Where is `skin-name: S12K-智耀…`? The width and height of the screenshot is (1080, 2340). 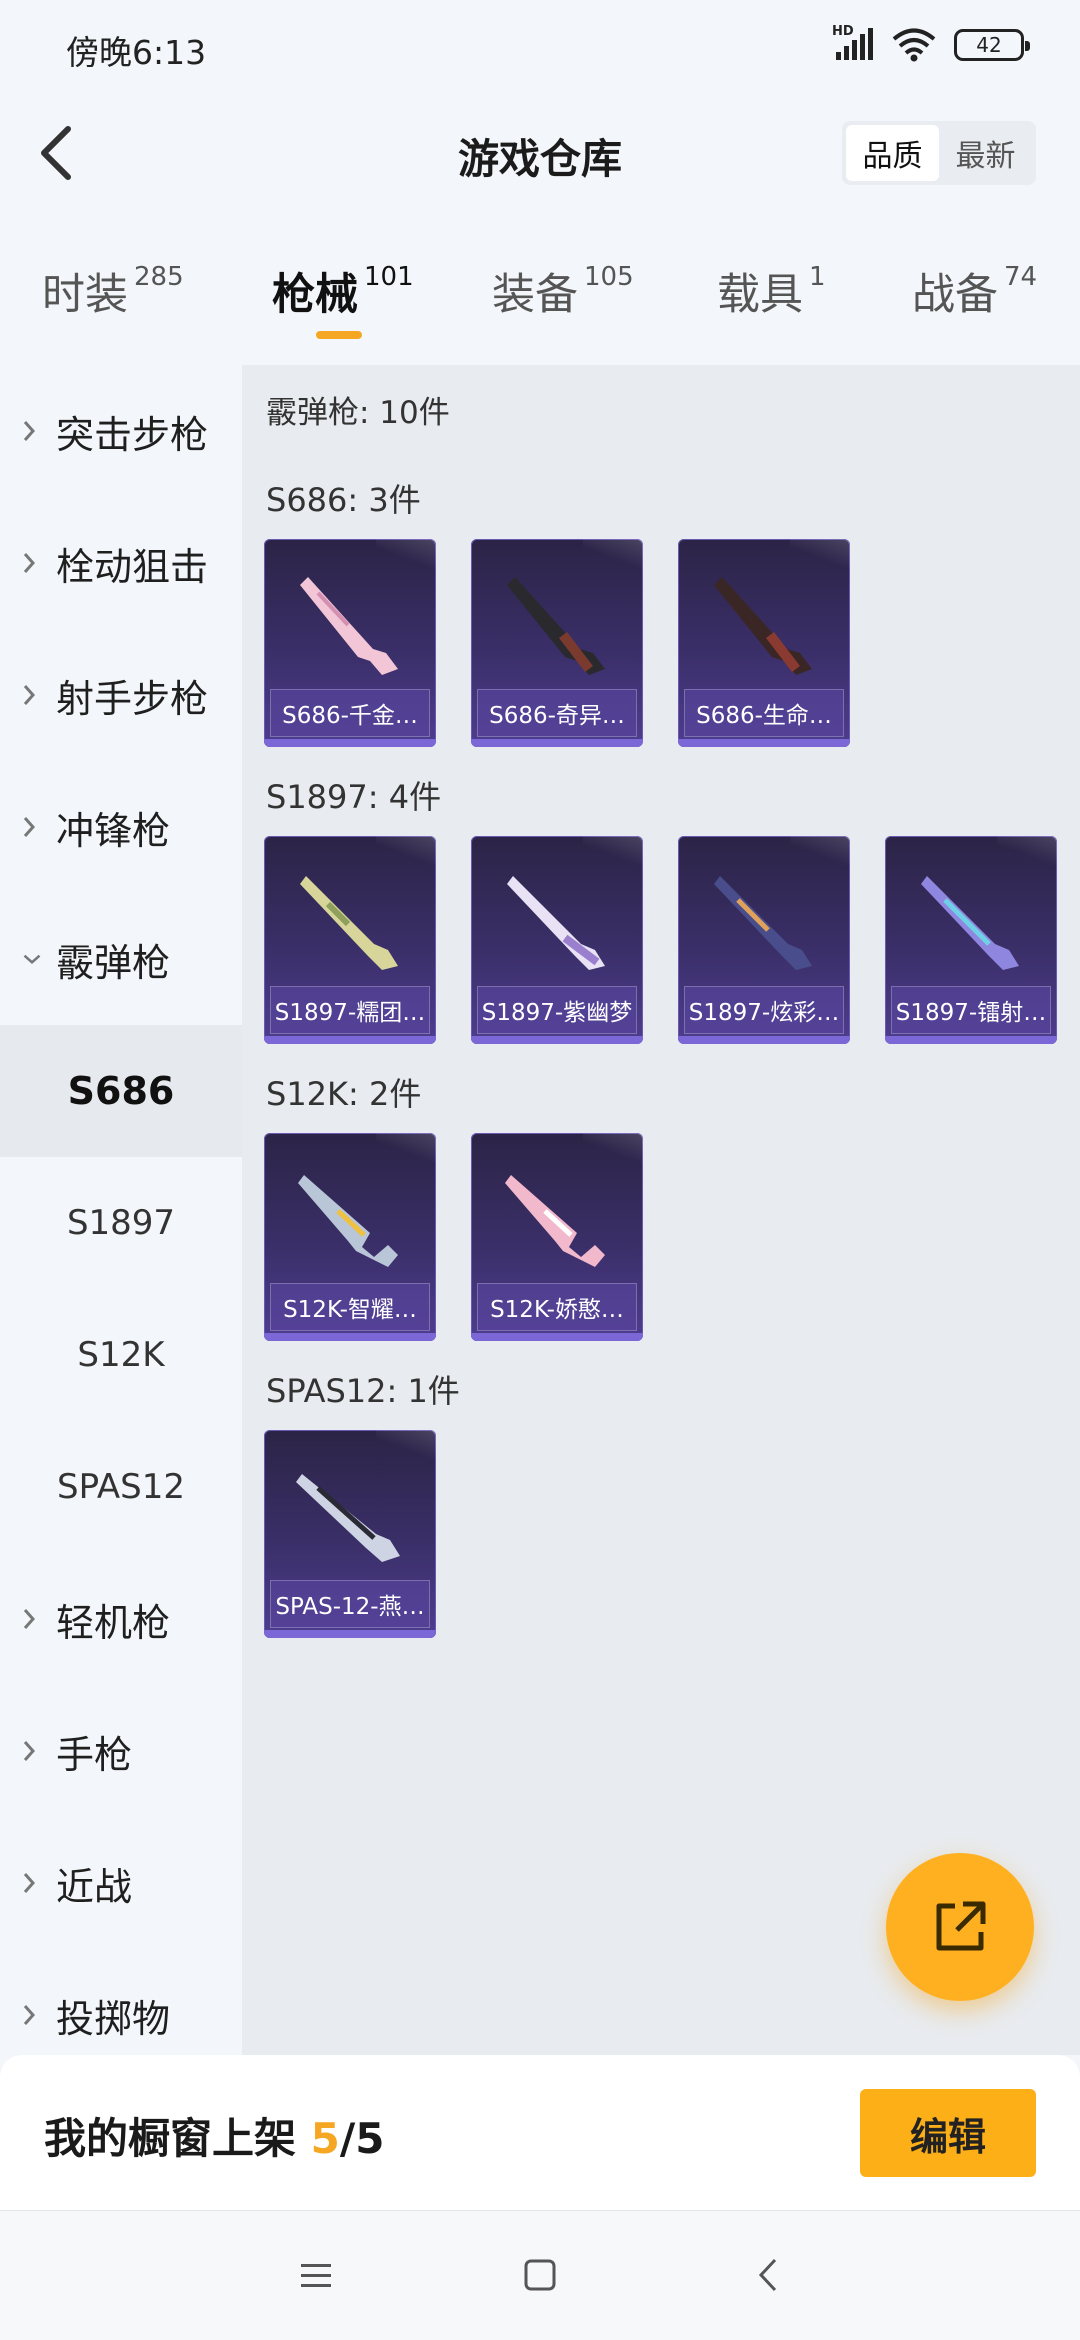 skin-name: S12K-智耀… is located at coordinates (350, 1307).